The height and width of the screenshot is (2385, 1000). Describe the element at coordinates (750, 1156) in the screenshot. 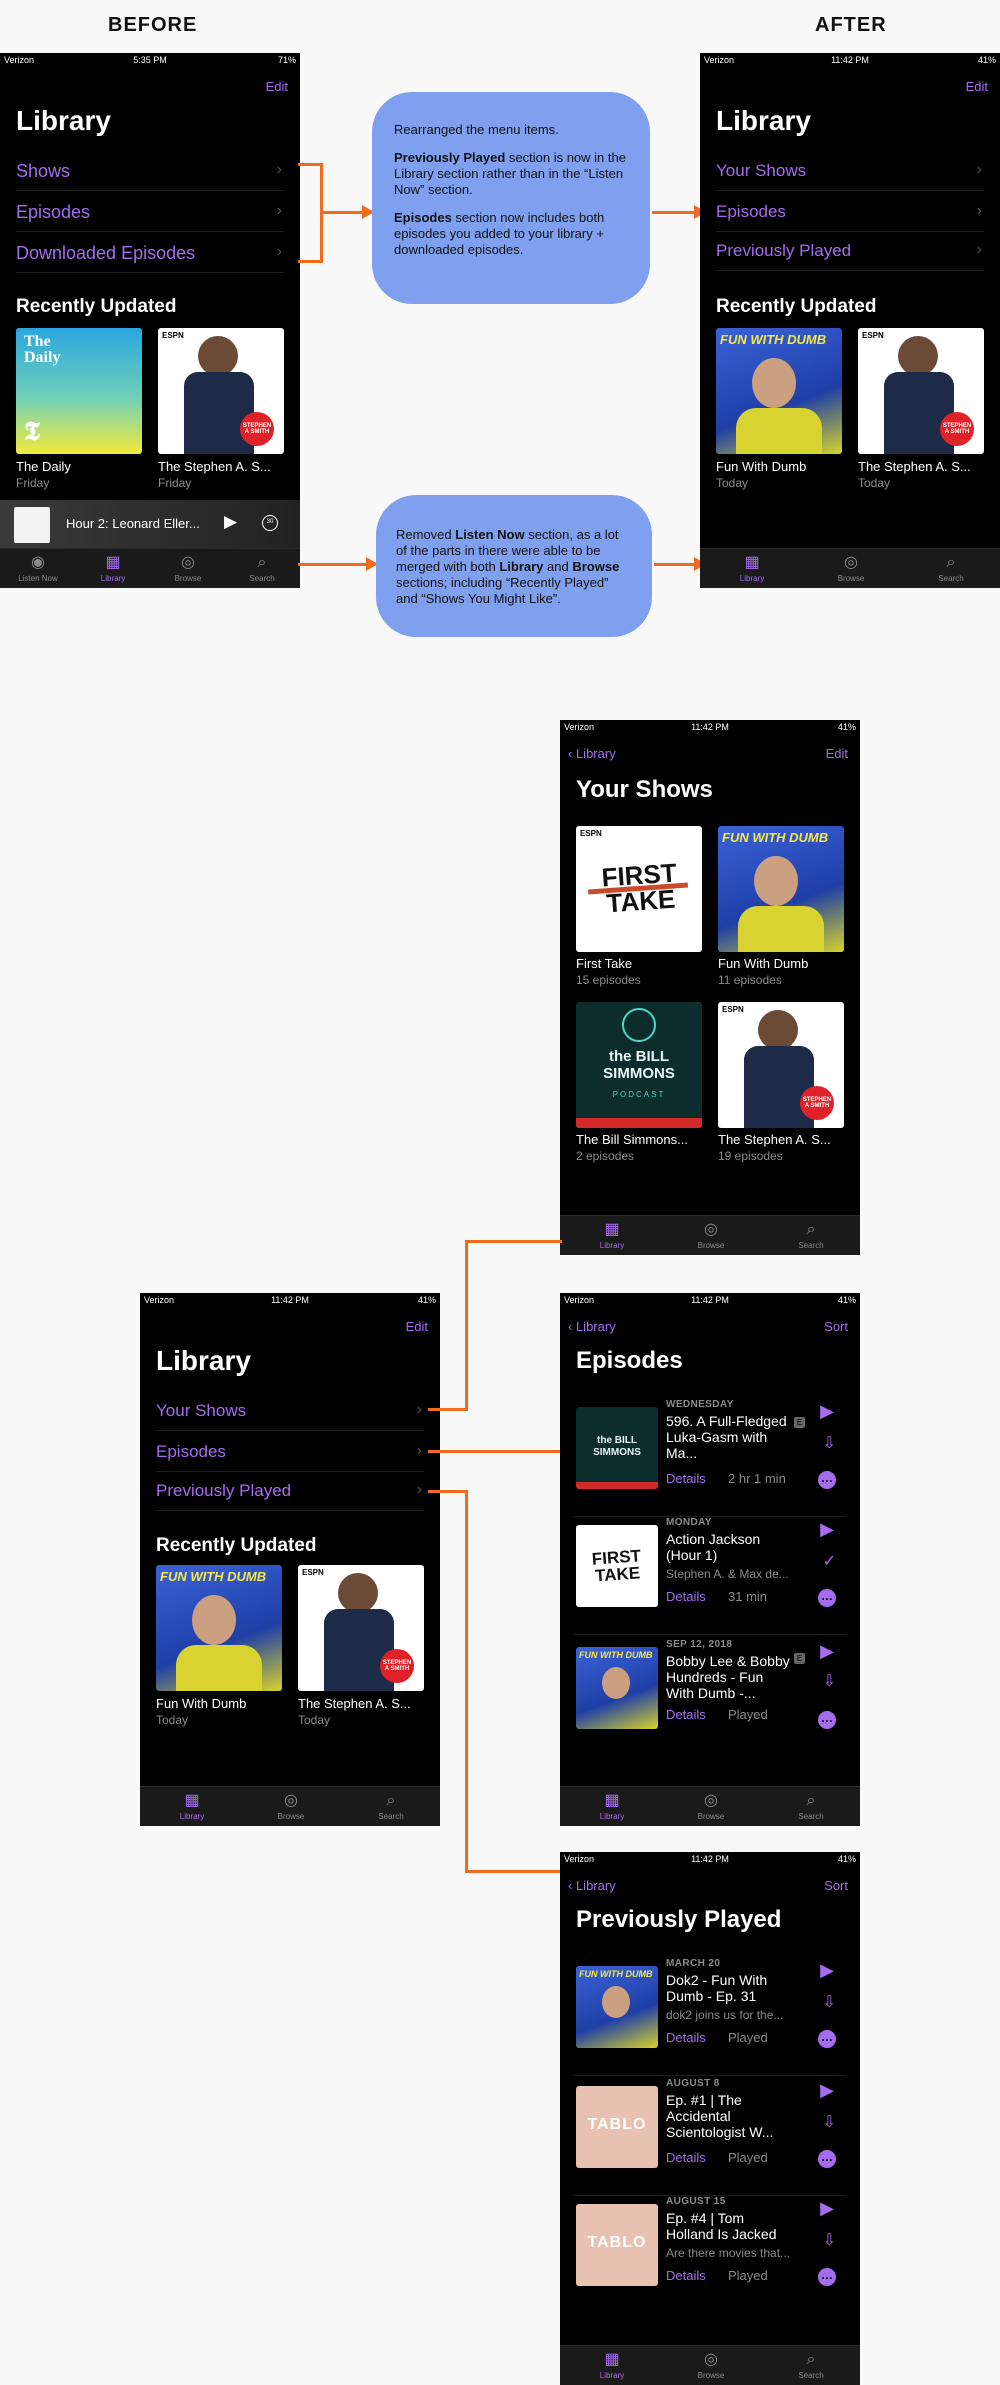

I see `show-count: 19 episodes` at that location.